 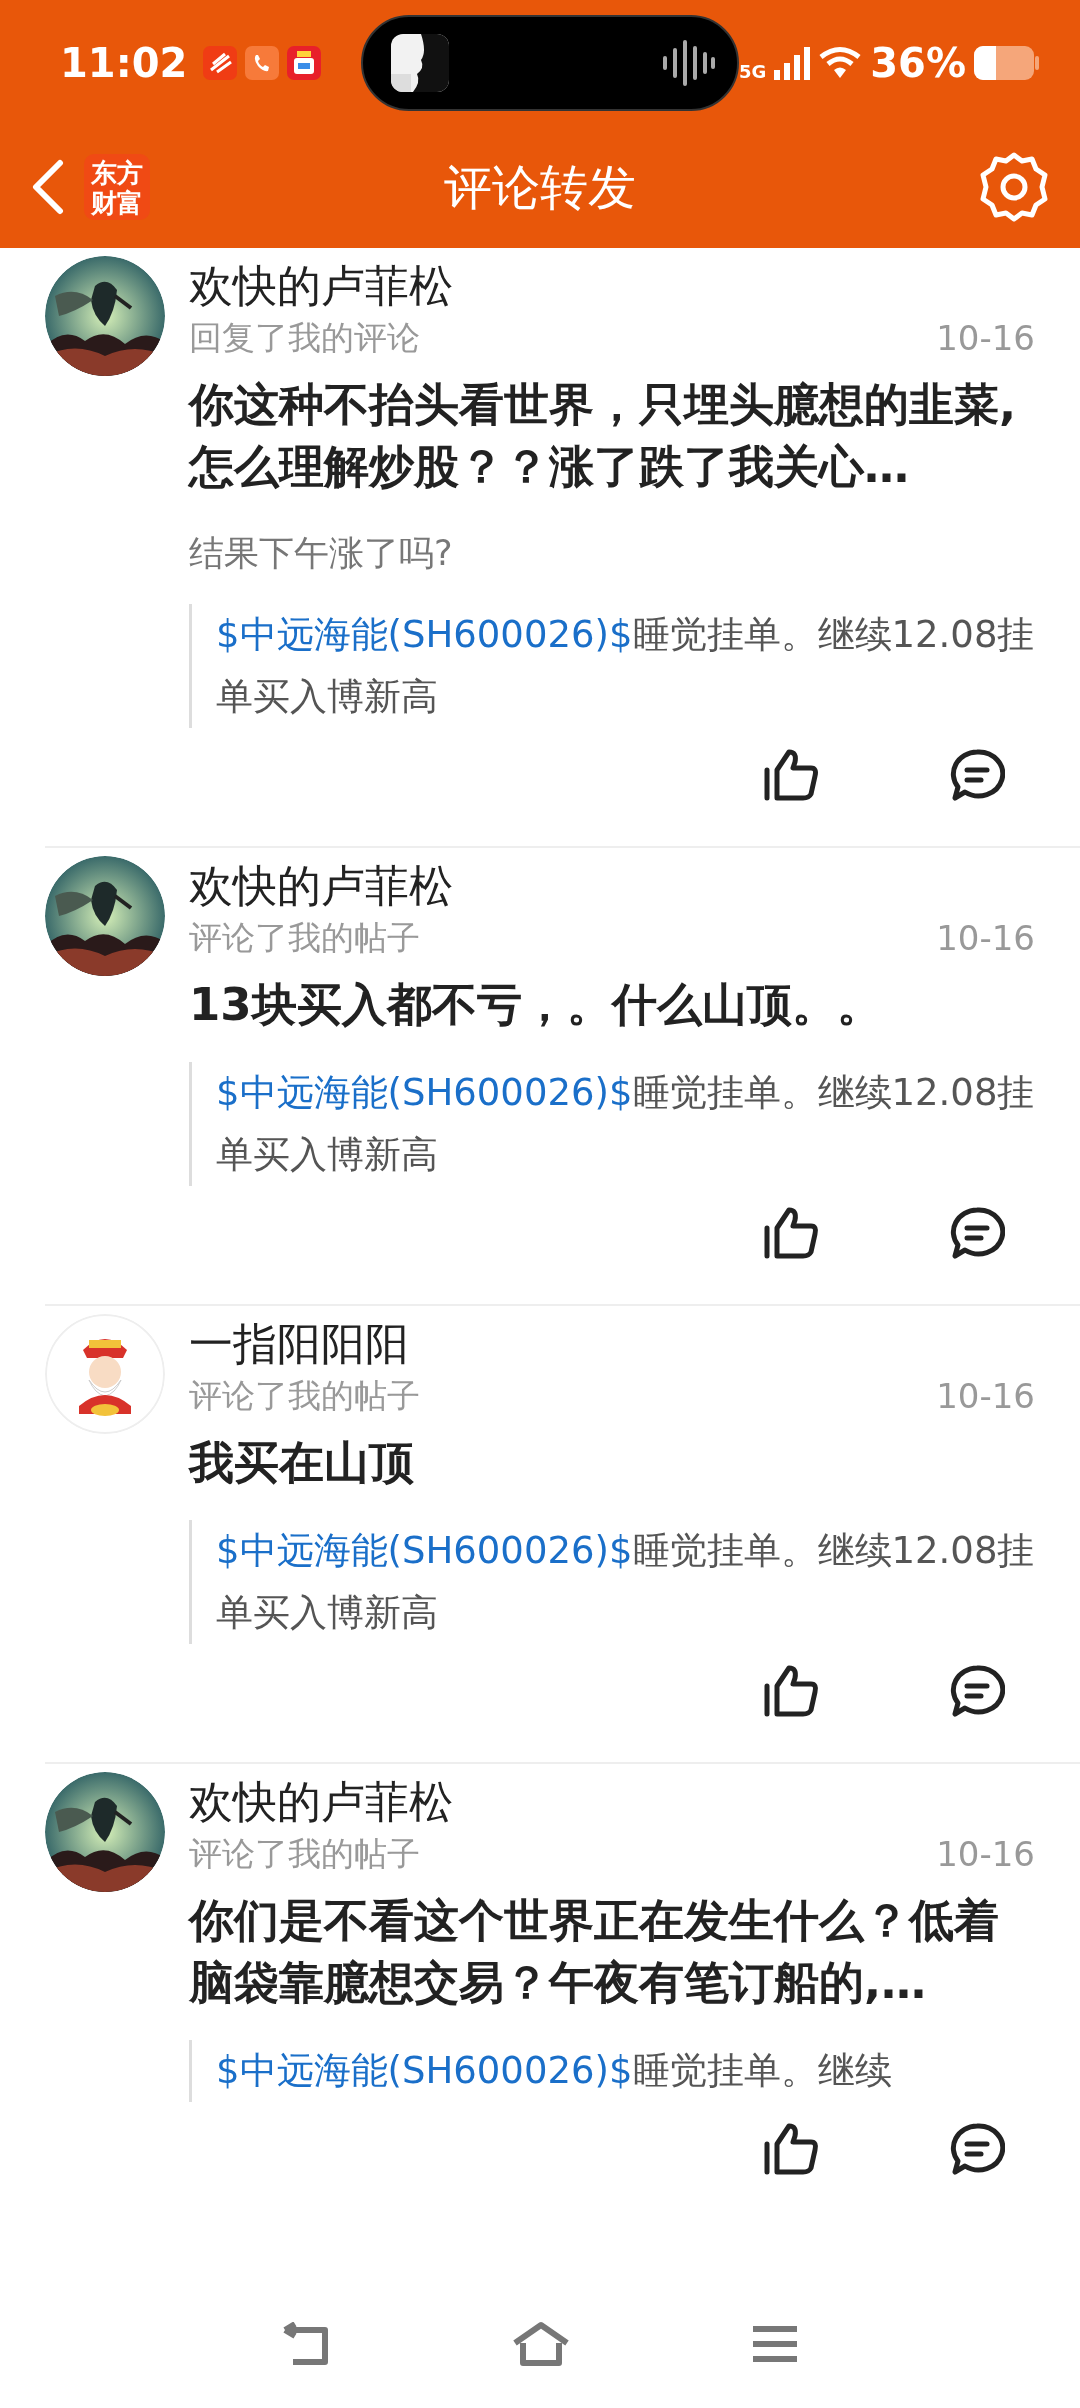 I want to click on signal-icon, so click(x=792, y=62).